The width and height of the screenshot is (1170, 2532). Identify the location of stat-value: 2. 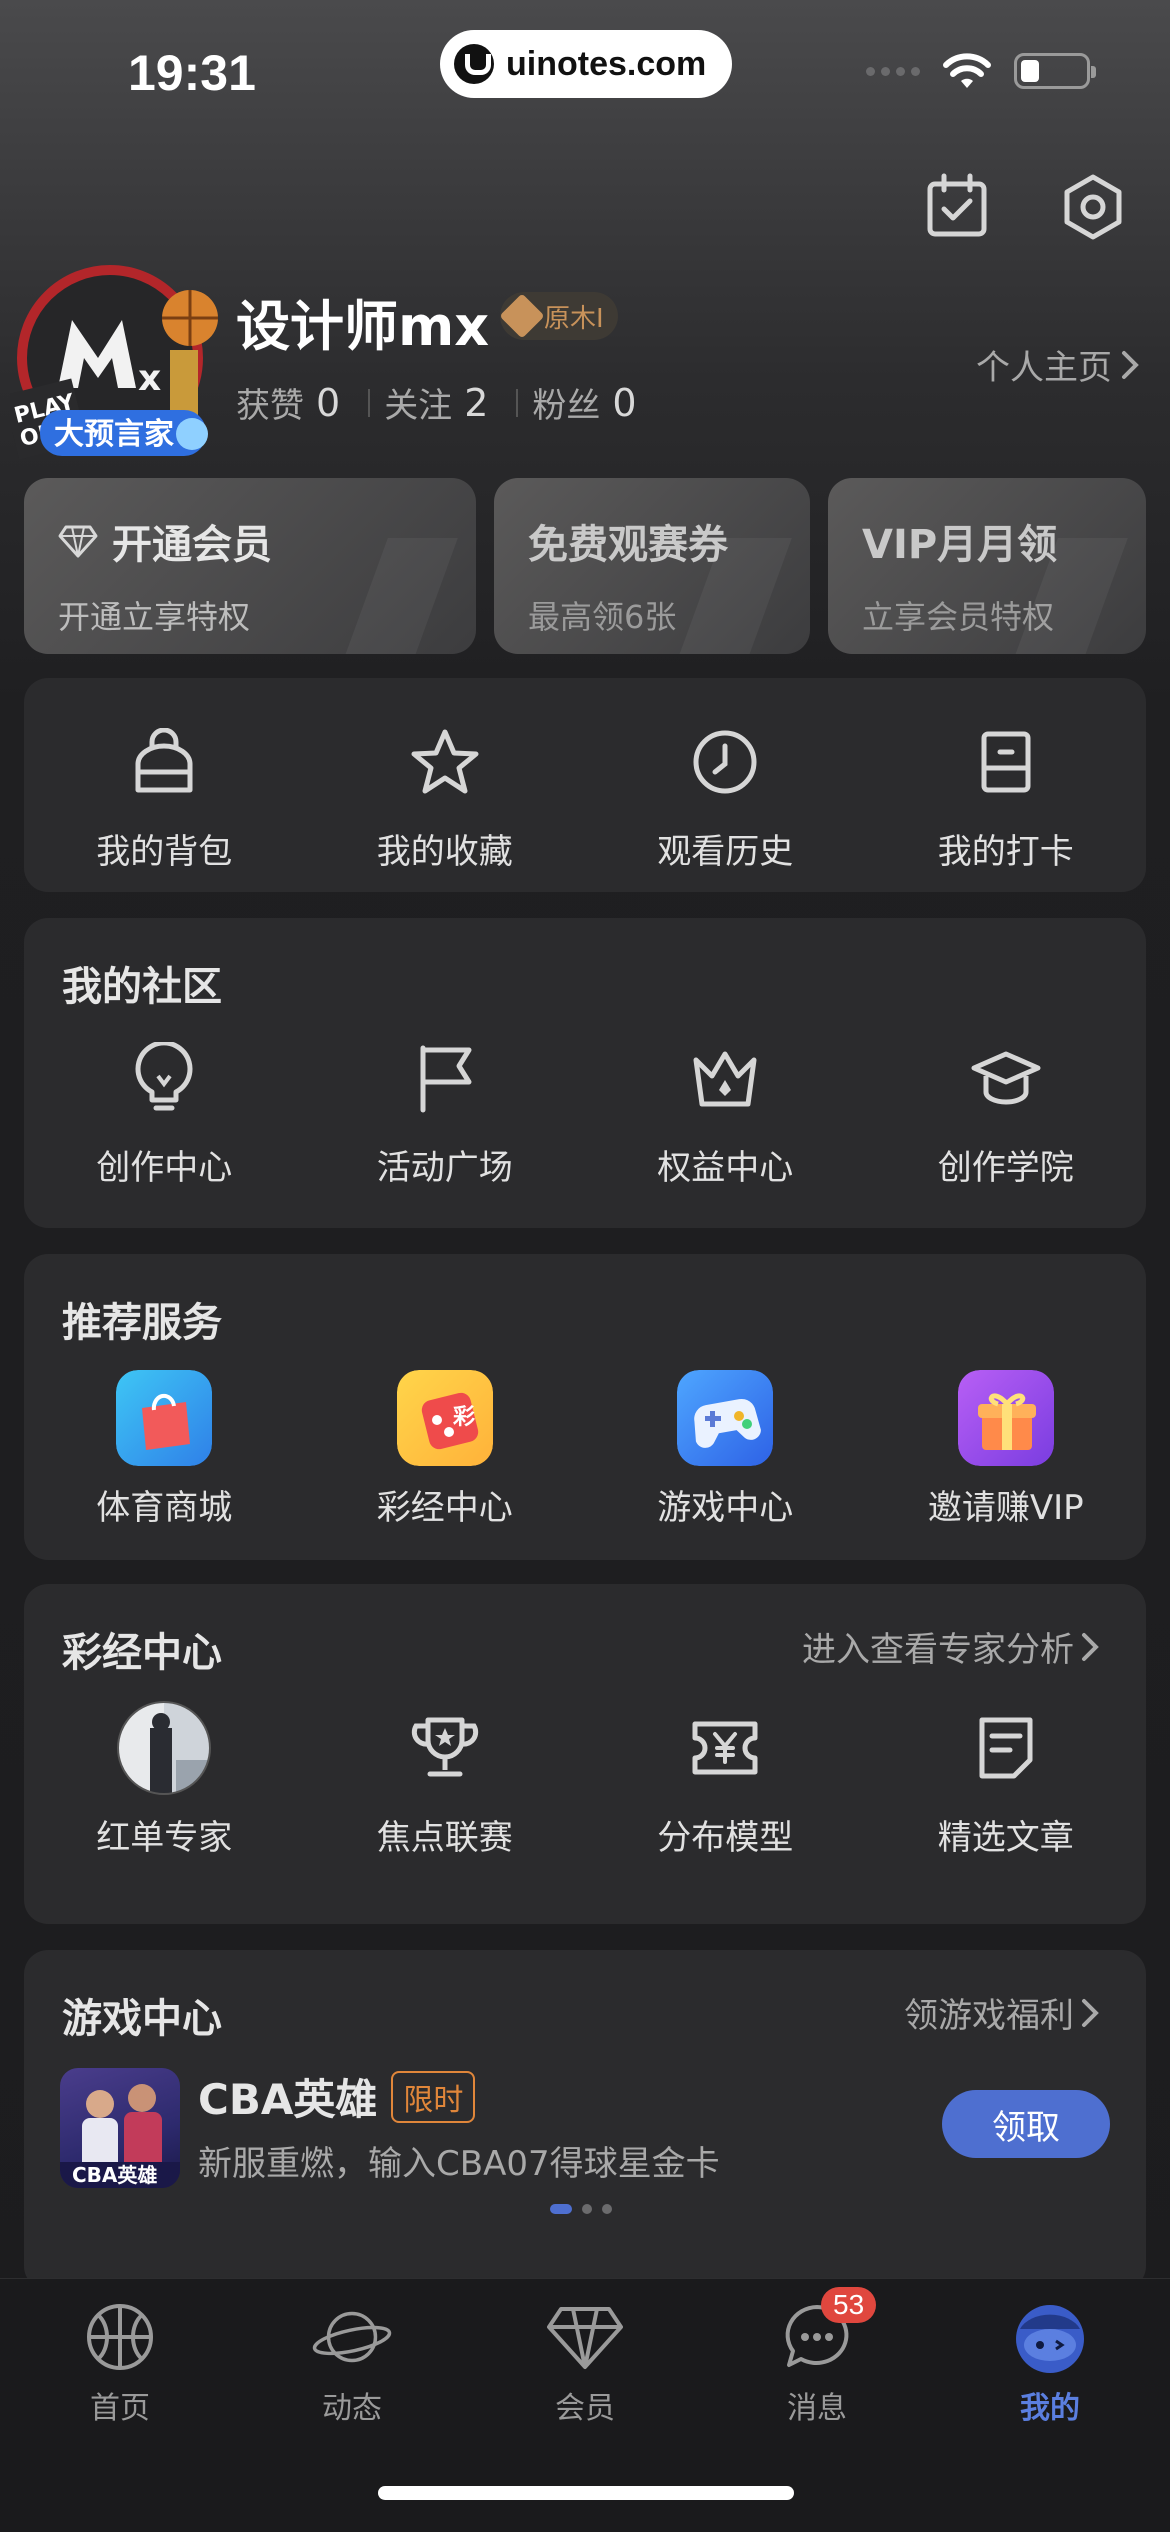
(476, 403).